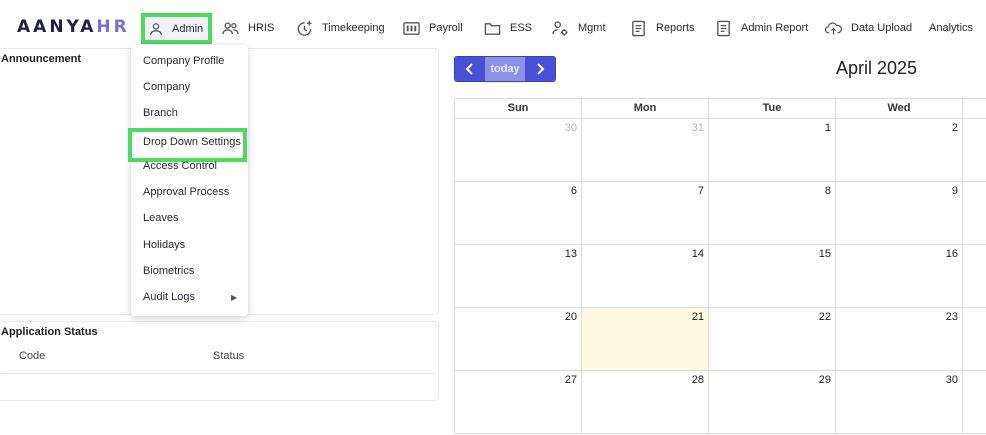  Describe the element at coordinates (156, 28) in the screenshot. I see `user-icon` at that location.